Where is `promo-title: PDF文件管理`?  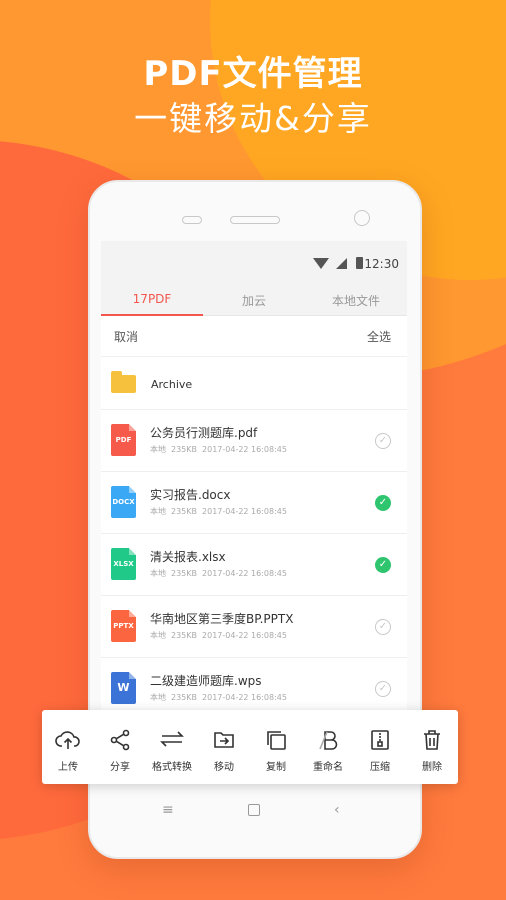 promo-title: PDF文件管理 is located at coordinates (253, 74).